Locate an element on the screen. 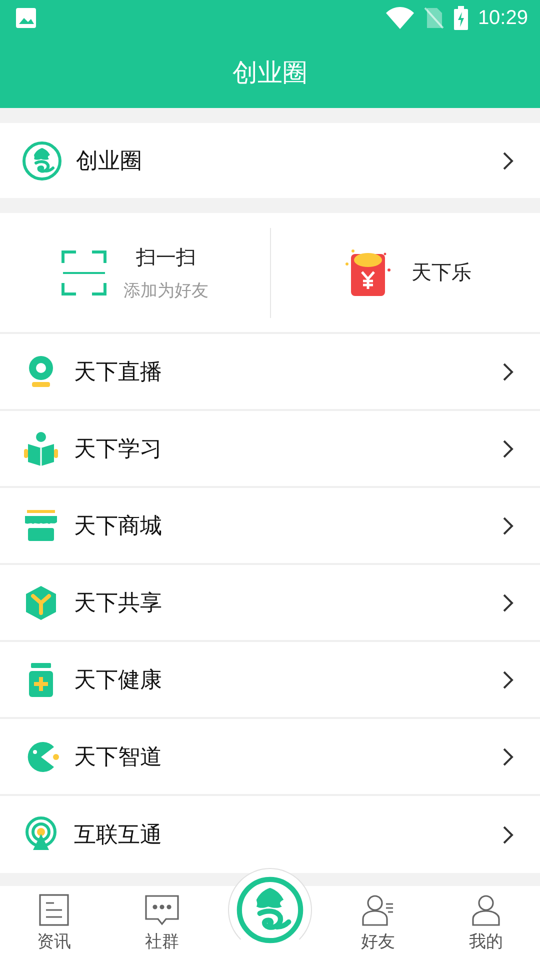  menu-row: 天下共享 is located at coordinates (270, 603).